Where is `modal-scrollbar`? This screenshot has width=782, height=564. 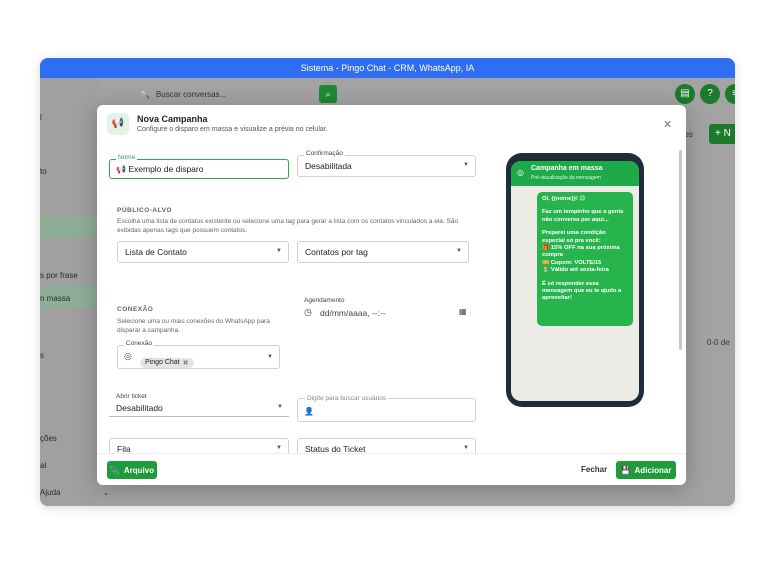
modal-scrollbar is located at coordinates (680, 250).